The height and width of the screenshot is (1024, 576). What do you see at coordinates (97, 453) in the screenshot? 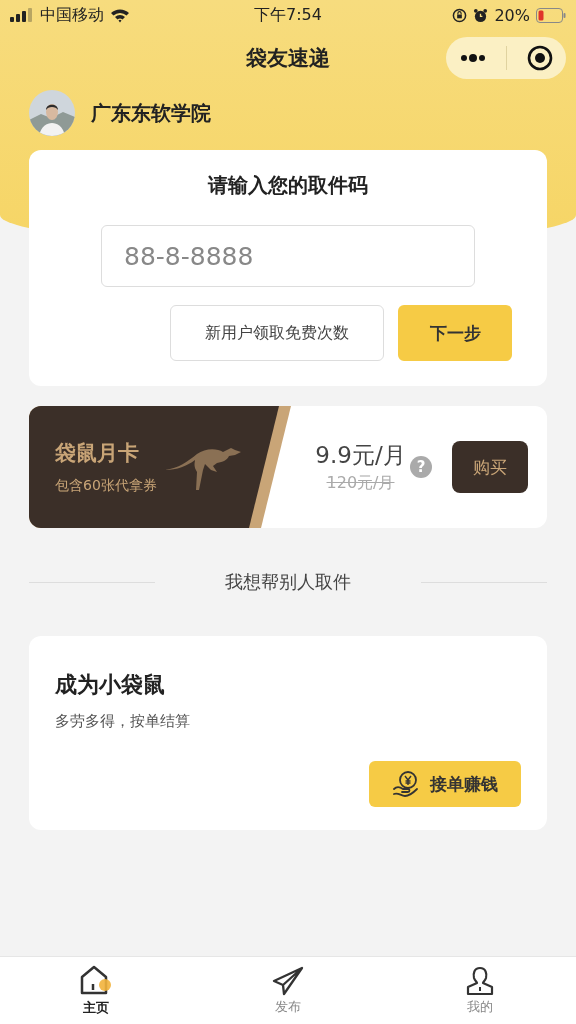
I see `card-title: 袋鼠月卡` at bounding box center [97, 453].